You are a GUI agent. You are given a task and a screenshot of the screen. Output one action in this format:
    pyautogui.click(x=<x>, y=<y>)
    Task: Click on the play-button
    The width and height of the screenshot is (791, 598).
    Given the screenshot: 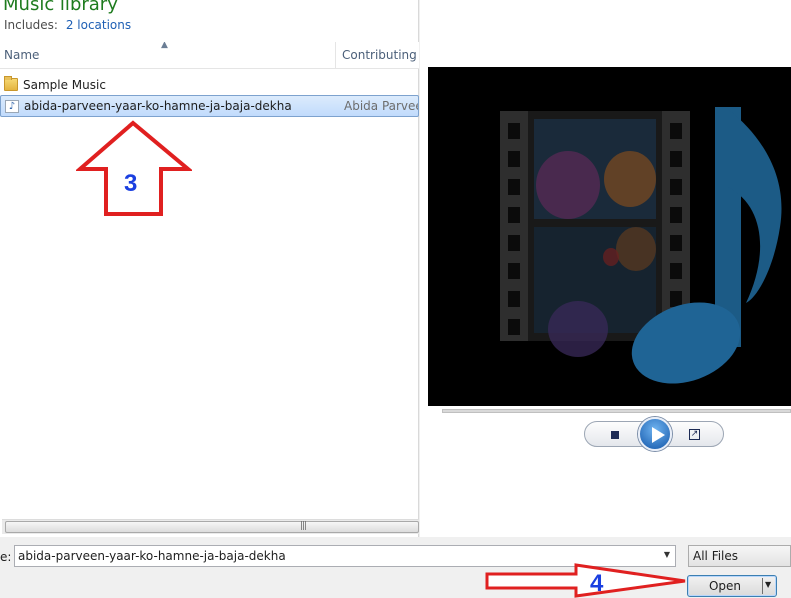 What is the action you would take?
    pyautogui.click(x=655, y=434)
    